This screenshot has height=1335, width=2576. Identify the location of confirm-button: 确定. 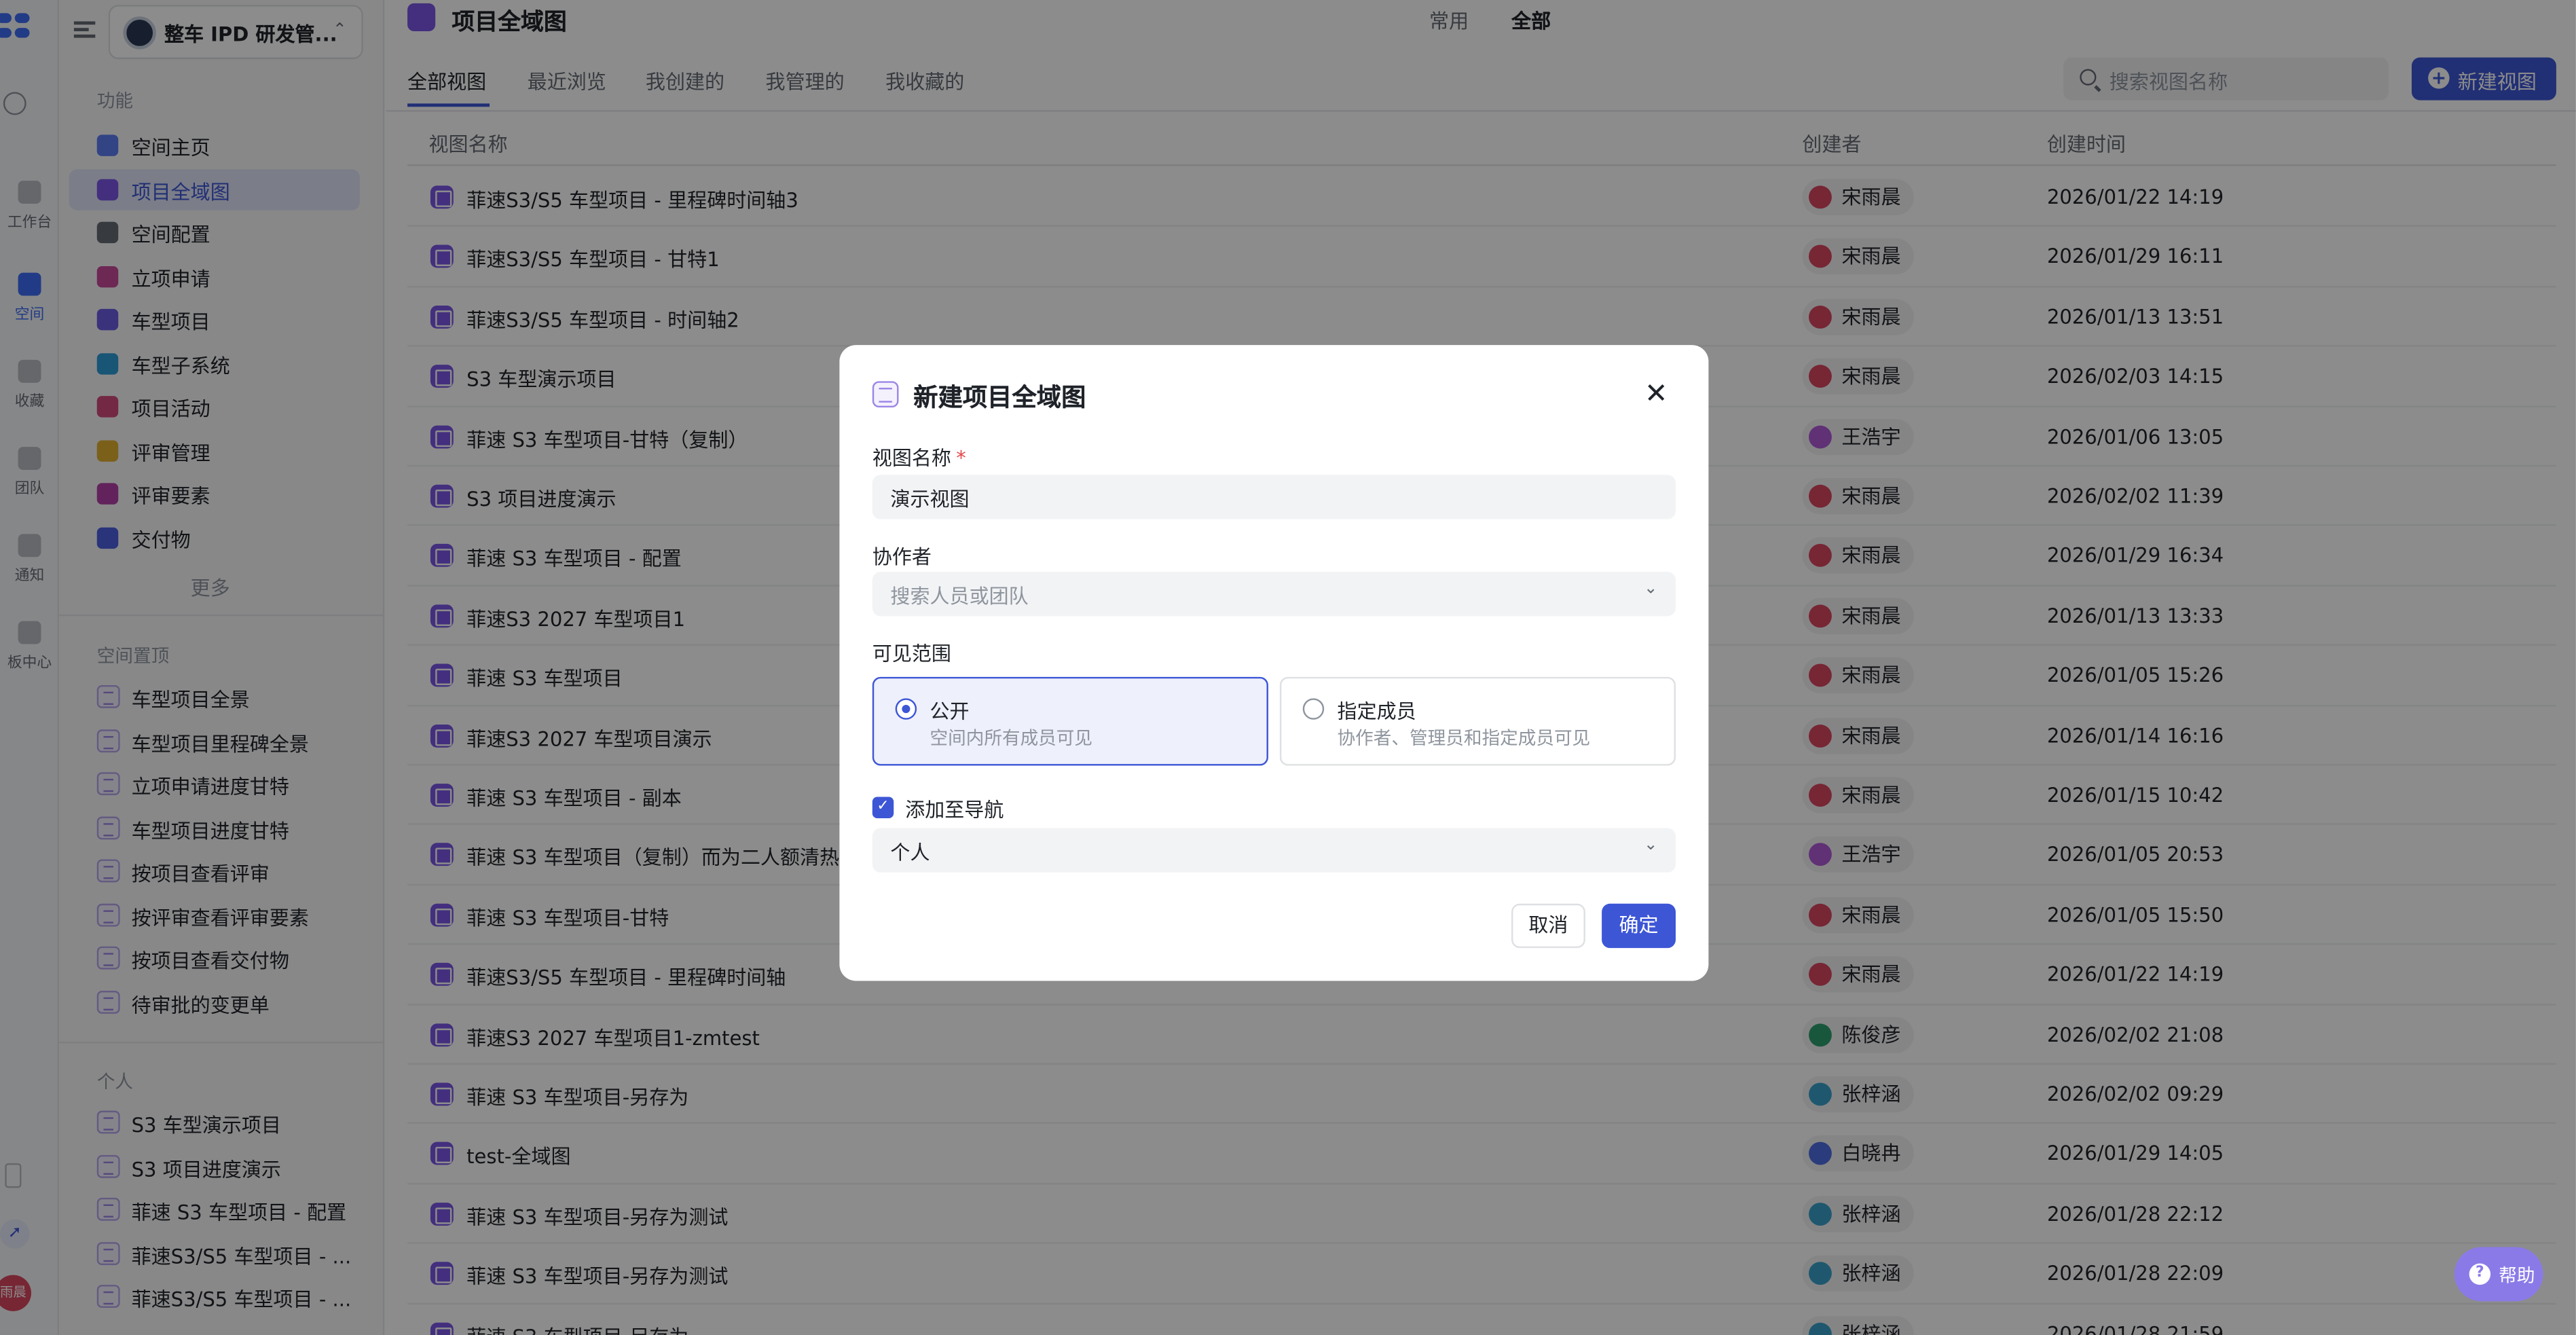
(1639, 926).